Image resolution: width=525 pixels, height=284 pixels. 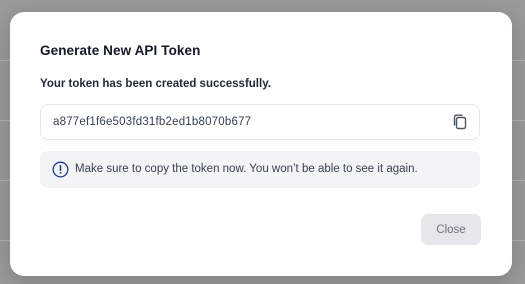 What do you see at coordinates (460, 122) in the screenshot?
I see `copy-icon` at bounding box center [460, 122].